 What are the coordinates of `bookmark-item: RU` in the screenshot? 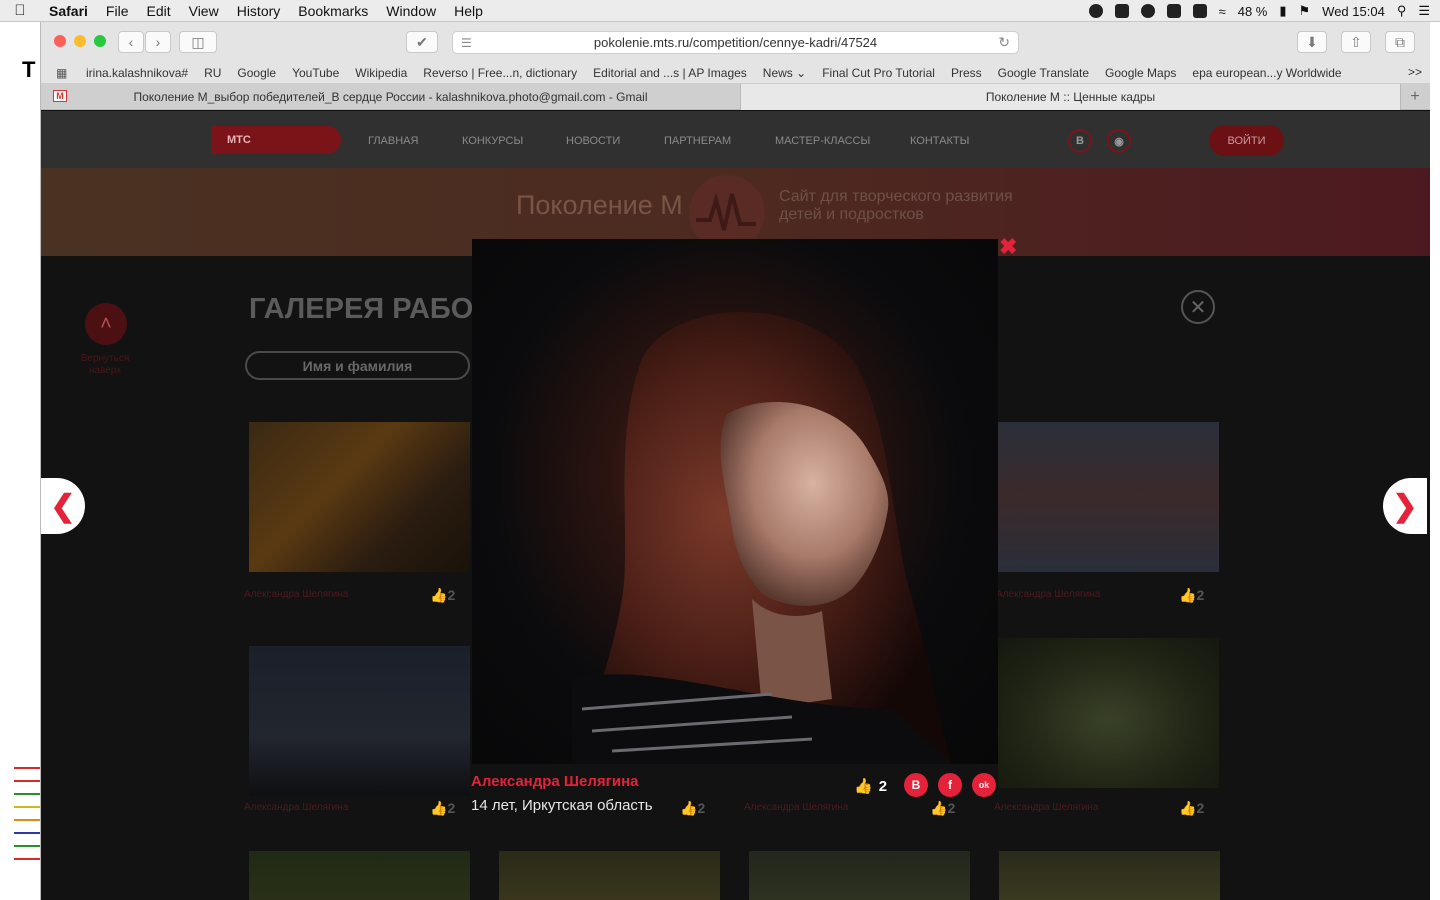 It's located at (212, 73).